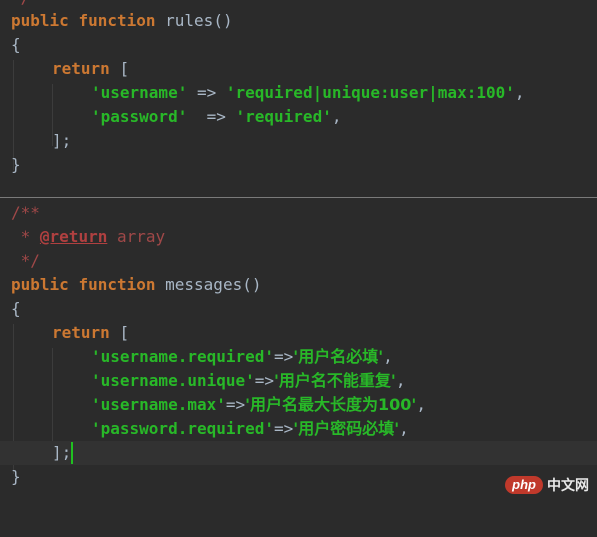 The height and width of the screenshot is (537, 597). I want to click on method-separator, so click(298, 197).